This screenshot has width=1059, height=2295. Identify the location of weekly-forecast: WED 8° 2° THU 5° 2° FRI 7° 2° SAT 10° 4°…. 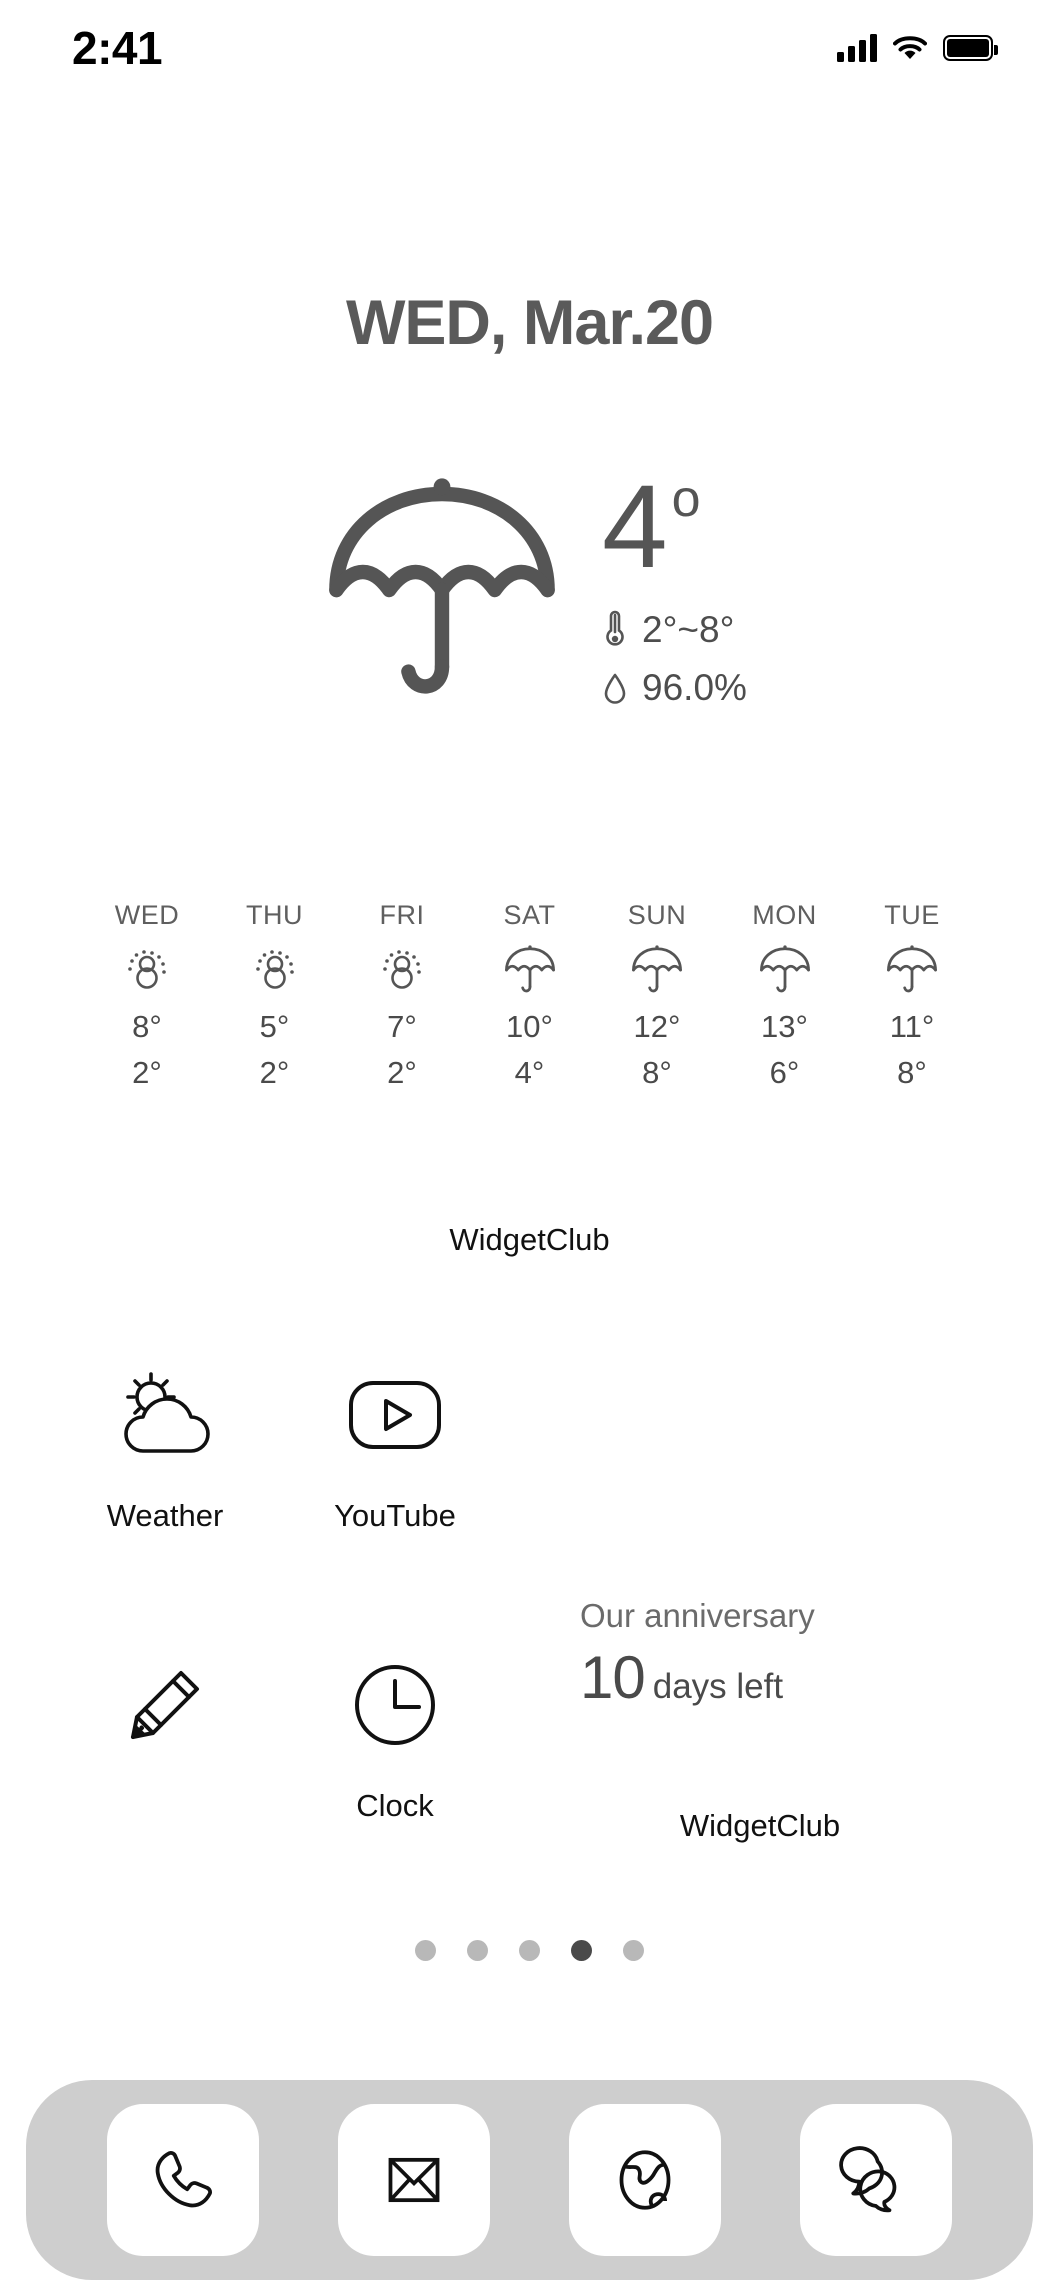
(529, 995).